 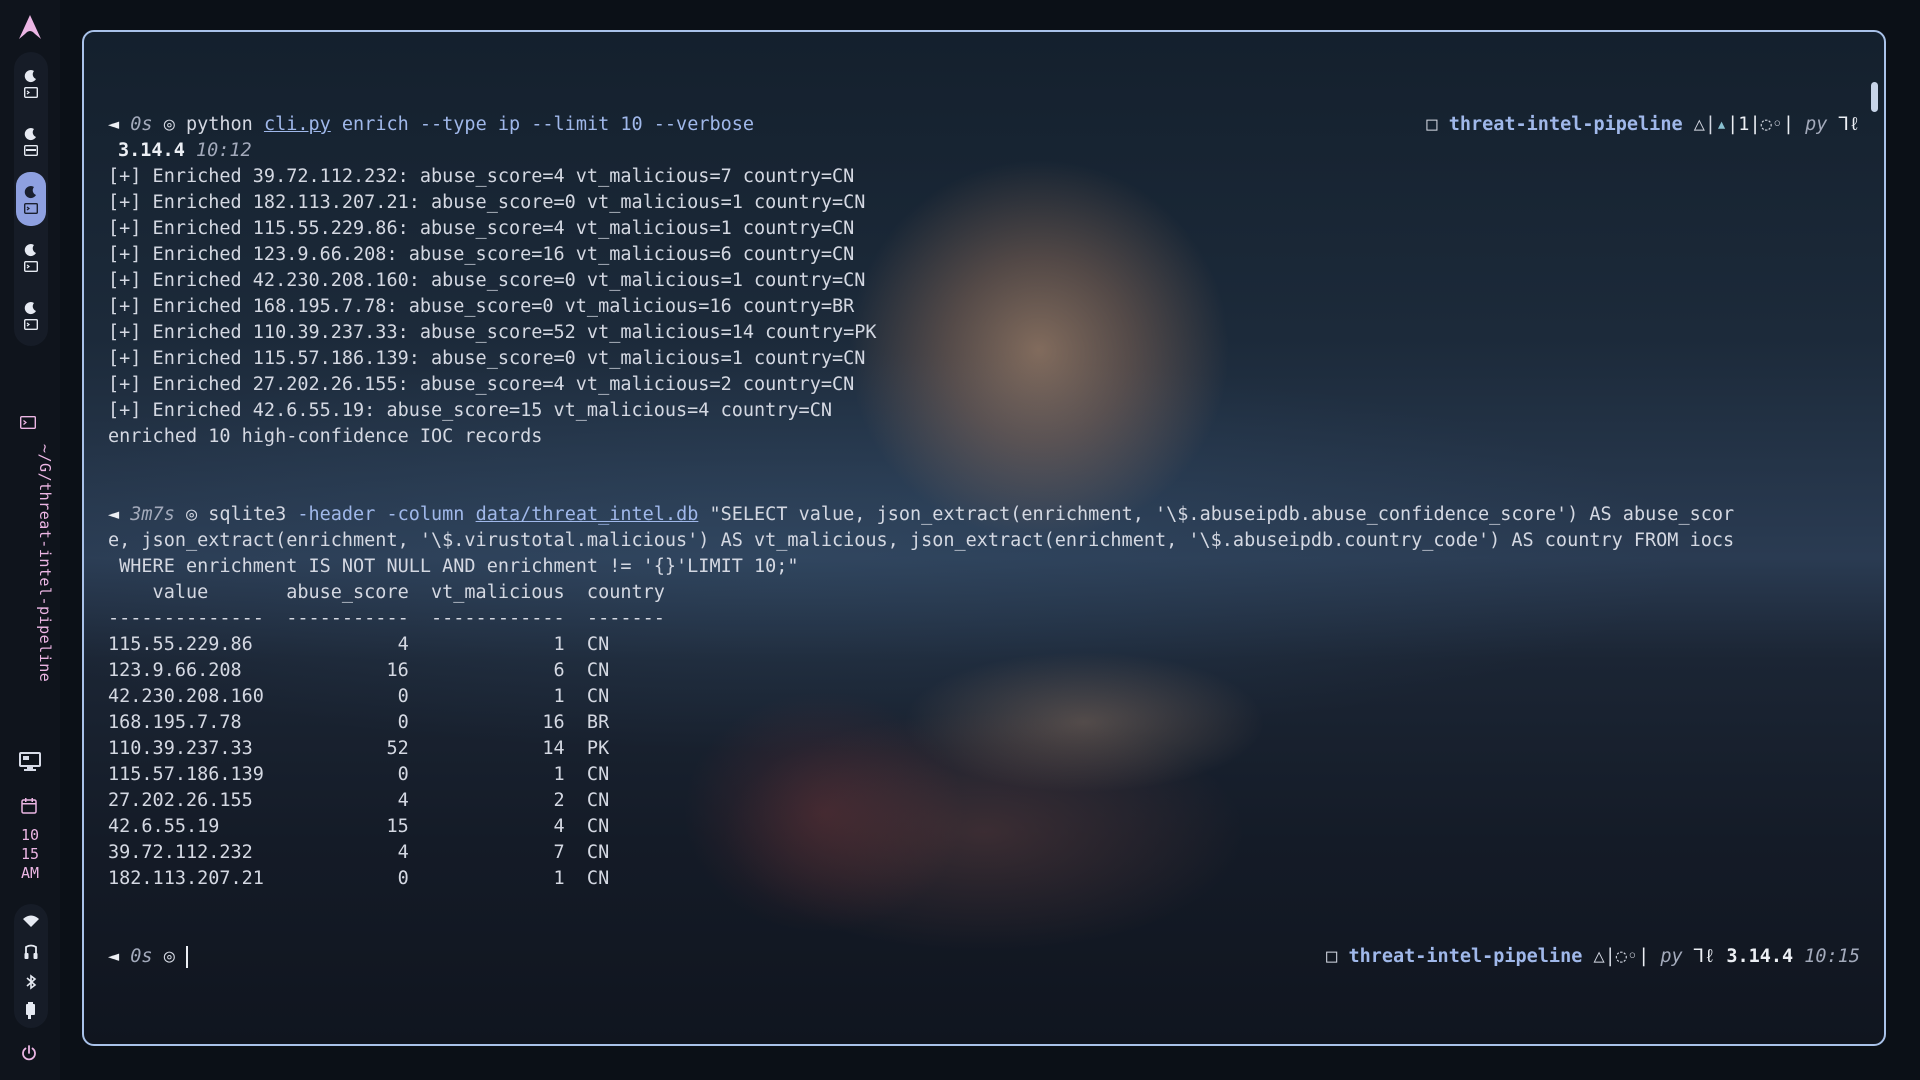 I want to click on git-count: |1|, so click(x=1744, y=124).